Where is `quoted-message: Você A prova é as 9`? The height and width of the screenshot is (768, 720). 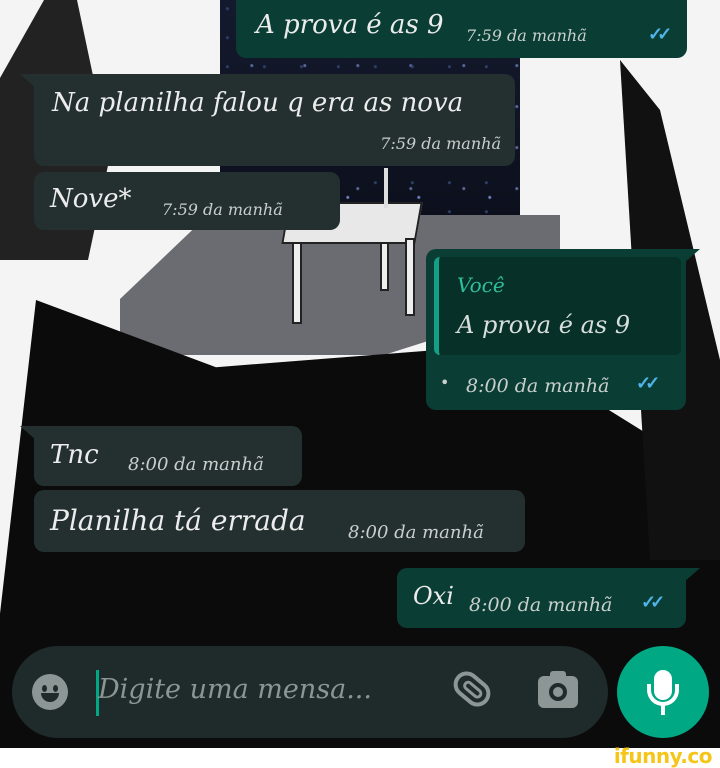
quoted-message: Você A prova é as 9 is located at coordinates (557, 306).